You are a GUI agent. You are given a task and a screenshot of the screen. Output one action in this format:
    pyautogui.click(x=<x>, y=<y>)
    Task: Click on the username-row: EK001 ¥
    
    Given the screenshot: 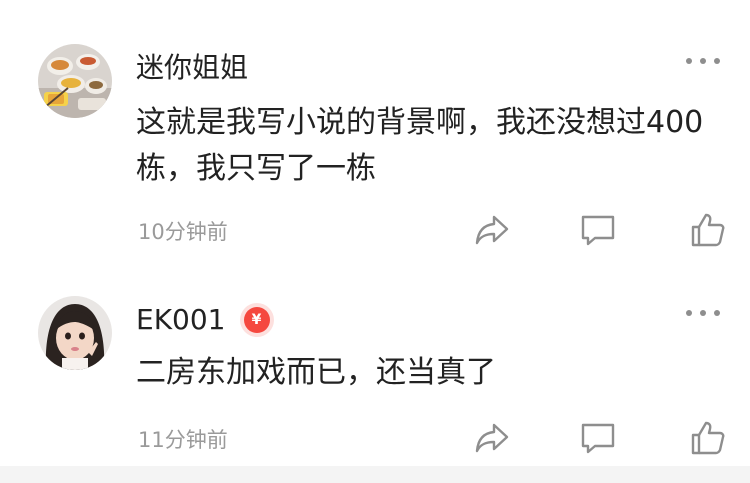 What is the action you would take?
    pyautogui.click(x=203, y=320)
    